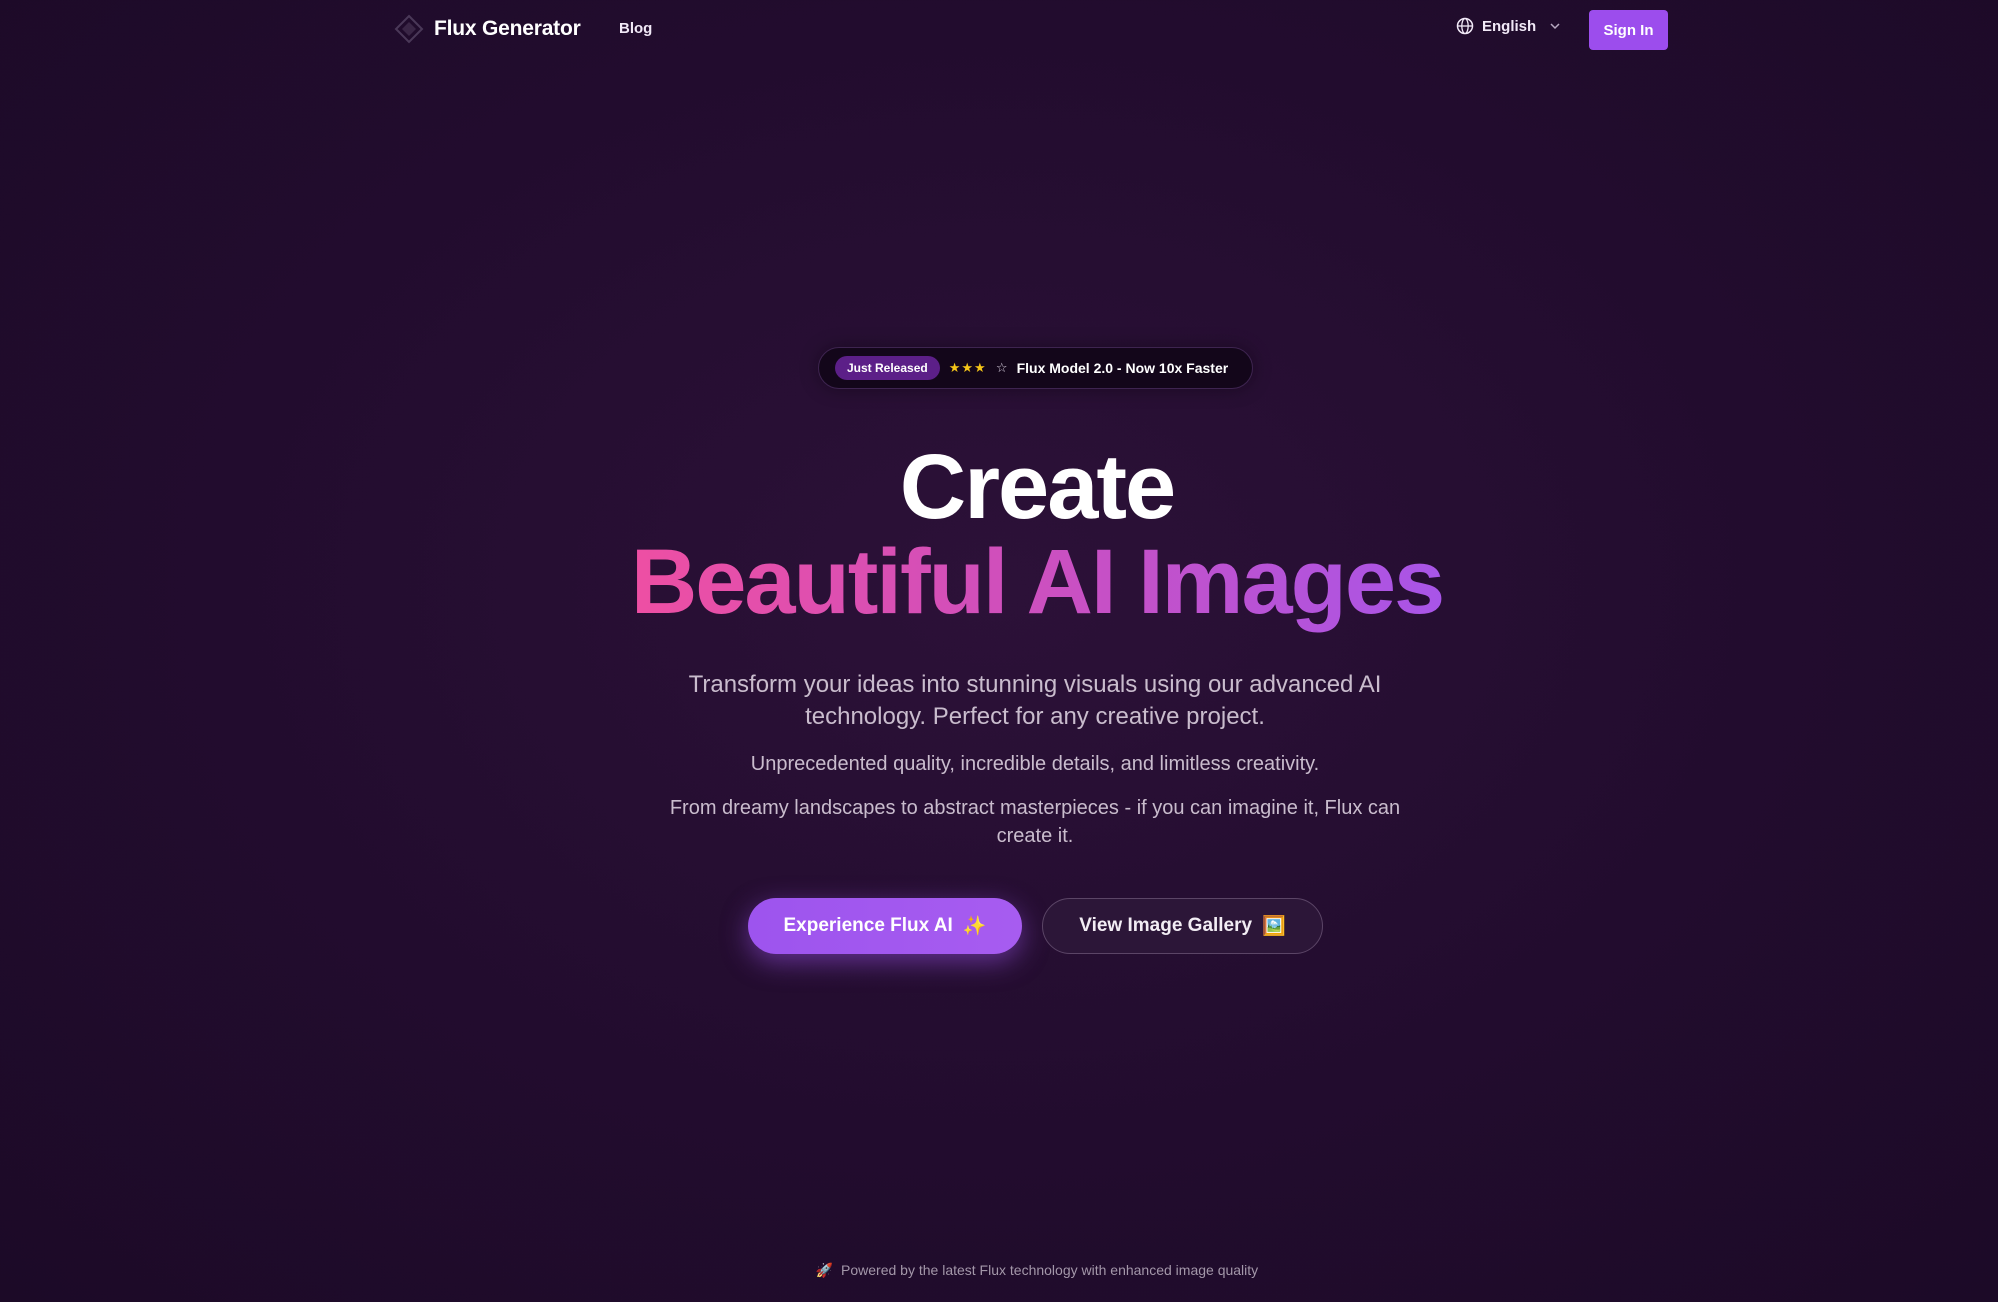  What do you see at coordinates (1002, 367) in the screenshot?
I see `empty-star-icon: ☆` at bounding box center [1002, 367].